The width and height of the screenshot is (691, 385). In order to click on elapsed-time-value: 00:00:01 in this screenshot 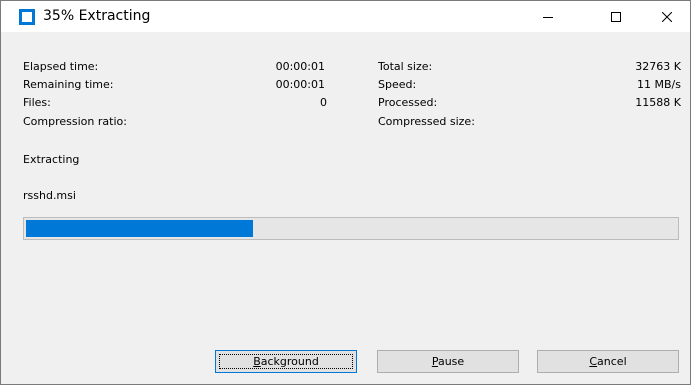, I will do `click(300, 66)`.